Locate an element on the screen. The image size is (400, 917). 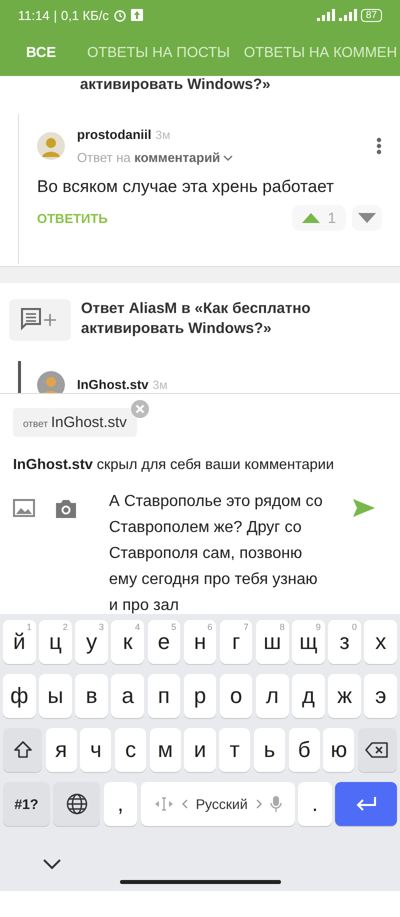
key-hint: 2 is located at coordinates (65, 627).